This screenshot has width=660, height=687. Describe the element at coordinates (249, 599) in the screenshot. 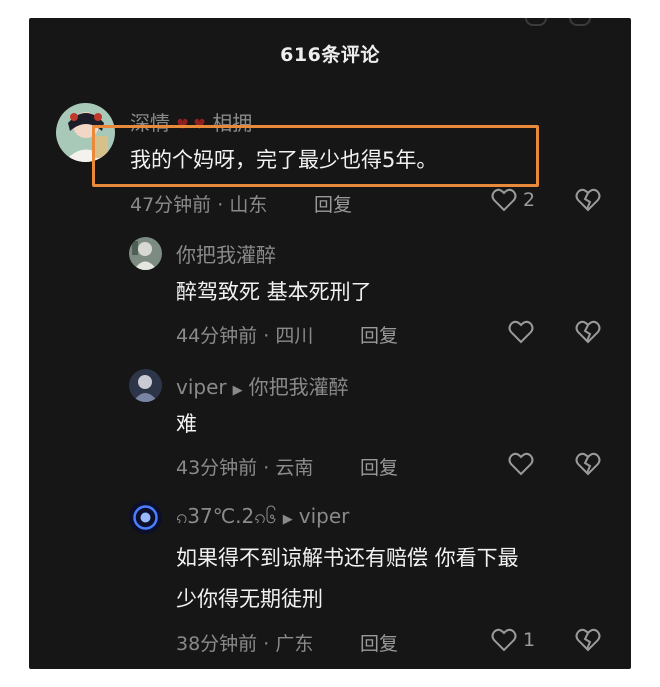

I see `comment-text: 少你得无期徒刑` at that location.